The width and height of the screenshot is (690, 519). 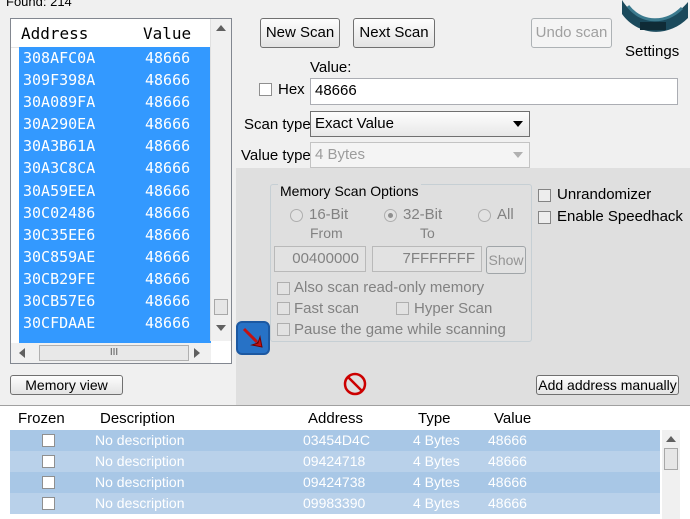 What do you see at coordinates (427, 233) in the screenshot?
I see `to-label: To` at bounding box center [427, 233].